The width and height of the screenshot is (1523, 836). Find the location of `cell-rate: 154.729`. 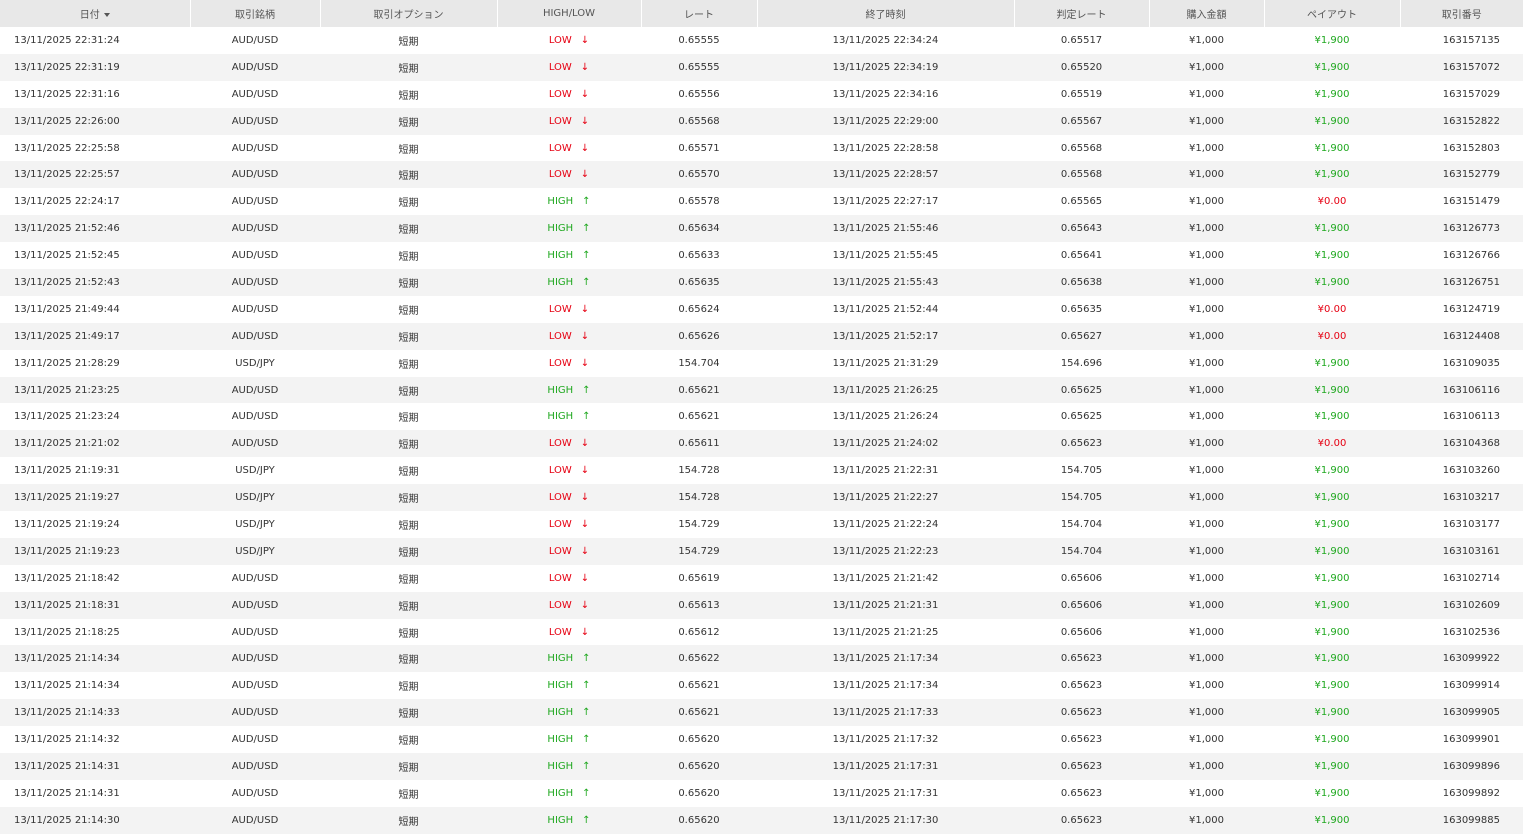

cell-rate: 154.729 is located at coordinates (699, 551).